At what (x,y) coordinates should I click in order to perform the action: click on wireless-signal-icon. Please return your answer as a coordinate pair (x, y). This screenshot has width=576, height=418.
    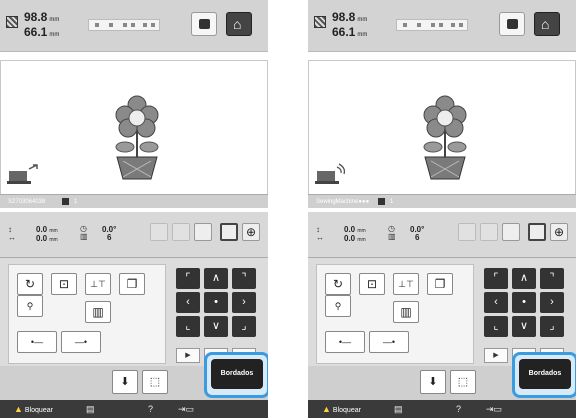
    Looking at the image, I should click on (330, 173).